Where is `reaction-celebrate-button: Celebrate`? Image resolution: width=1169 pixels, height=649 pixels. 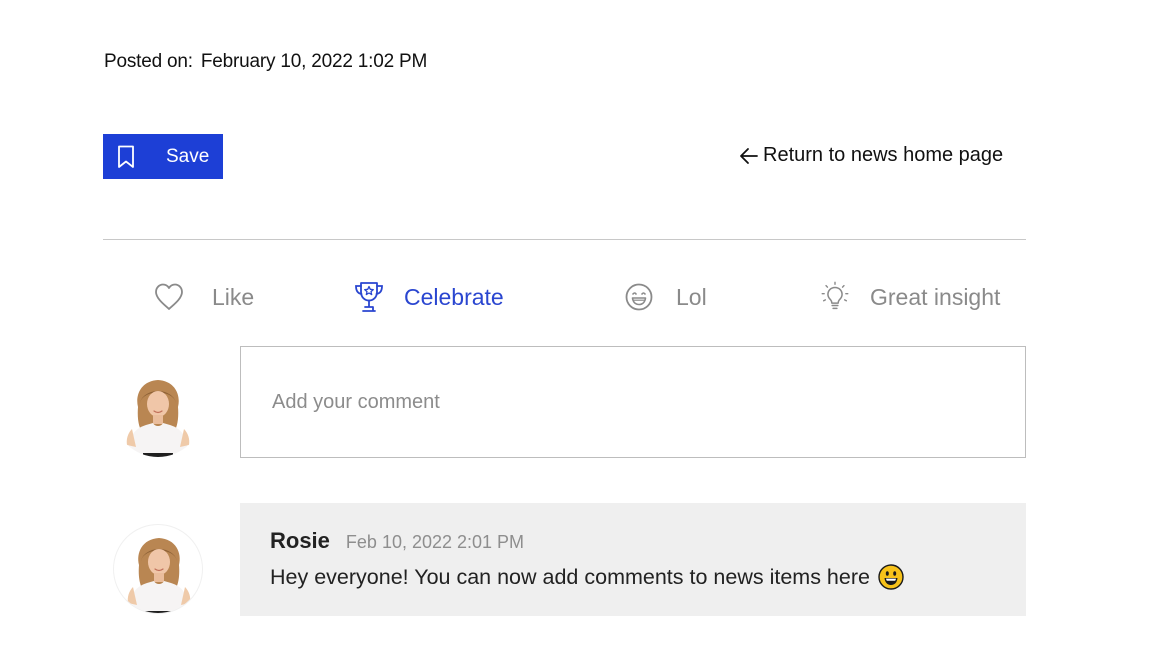
reaction-celebrate-button: Celebrate is located at coordinates (428, 297).